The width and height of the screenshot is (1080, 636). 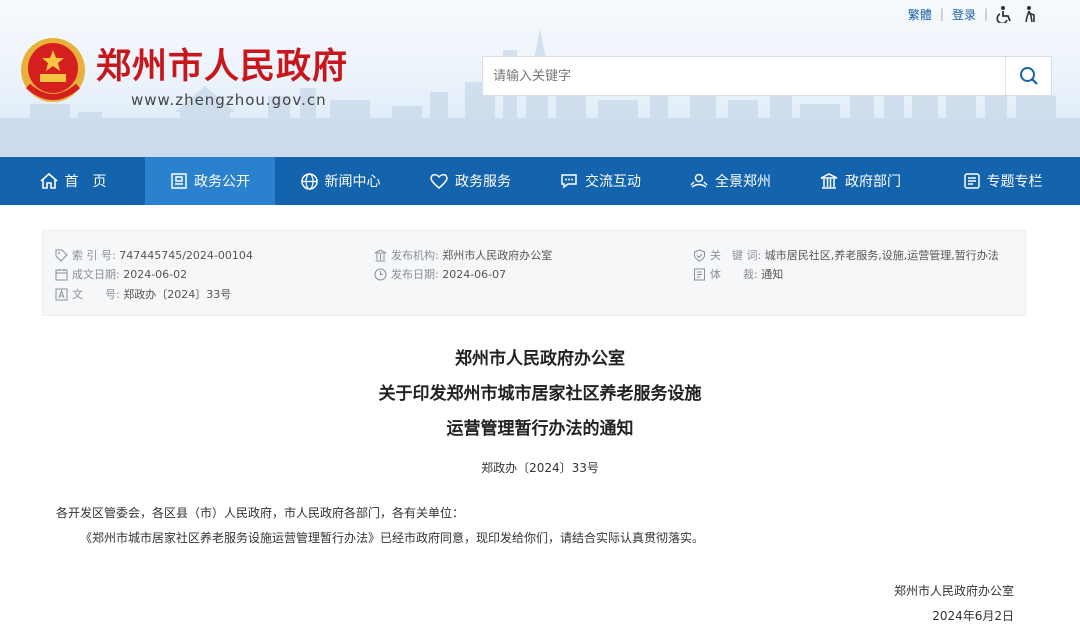 I want to click on meta-label: 文 号:, so click(x=96, y=294).